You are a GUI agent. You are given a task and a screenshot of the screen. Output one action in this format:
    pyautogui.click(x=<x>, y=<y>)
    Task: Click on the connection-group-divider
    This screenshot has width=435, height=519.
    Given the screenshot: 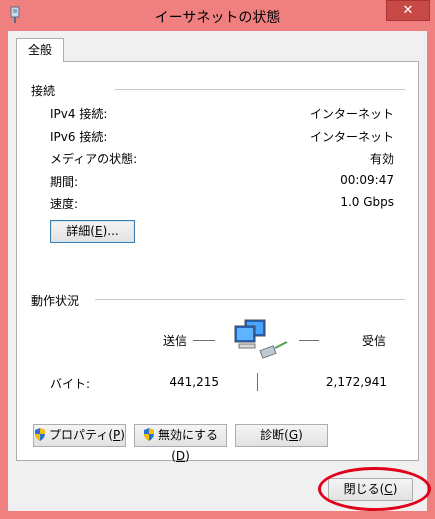 What is the action you would take?
    pyautogui.click(x=260, y=89)
    